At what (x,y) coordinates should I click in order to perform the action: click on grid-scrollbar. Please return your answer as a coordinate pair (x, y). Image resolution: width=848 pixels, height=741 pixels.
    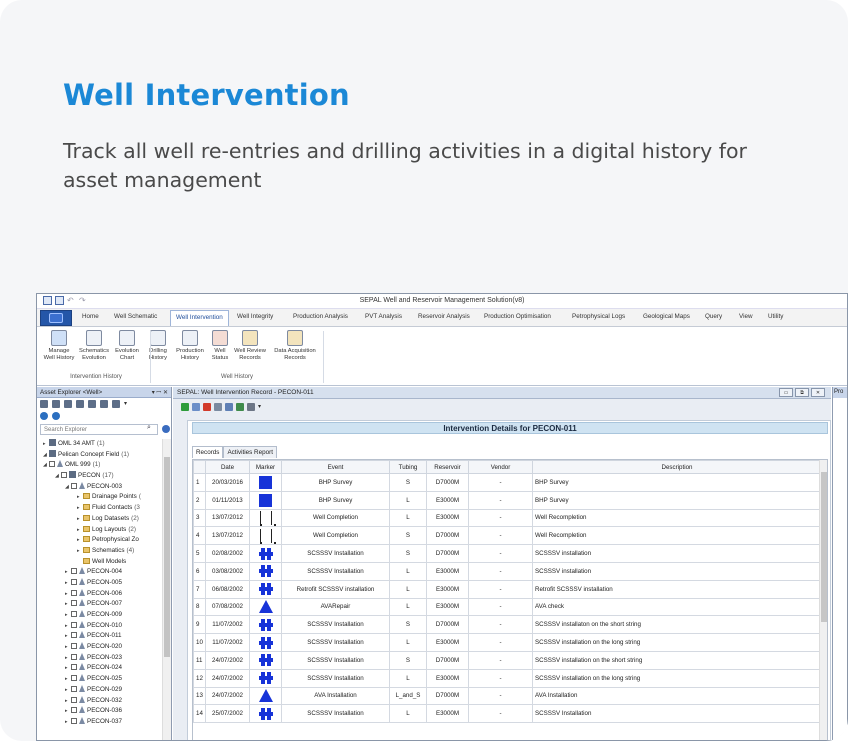
    Looking at the image, I should click on (823, 600).